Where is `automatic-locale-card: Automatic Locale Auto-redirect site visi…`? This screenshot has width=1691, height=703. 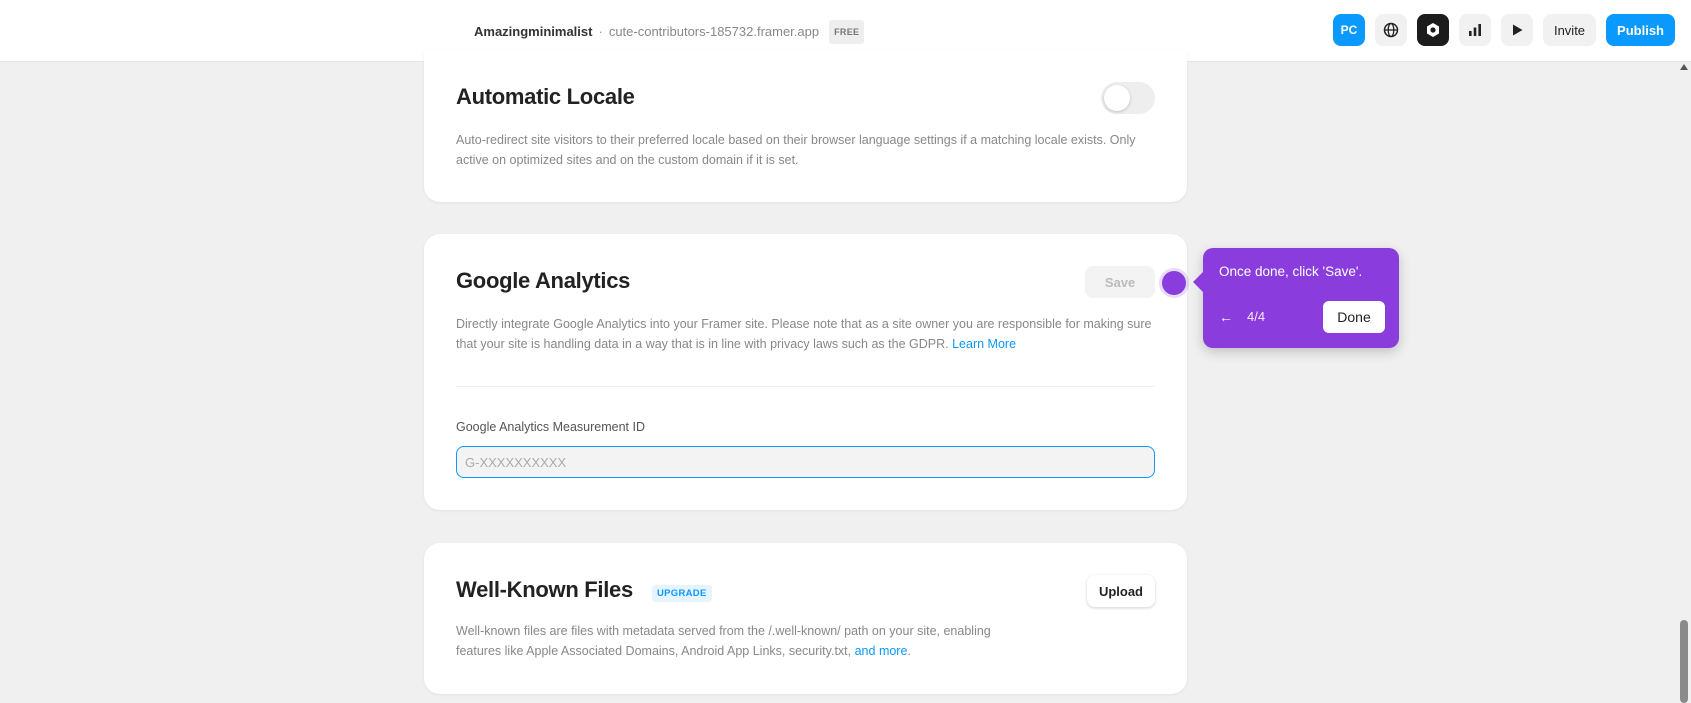 automatic-locale-card: Automatic Locale Auto-redirect site visi… is located at coordinates (805, 126).